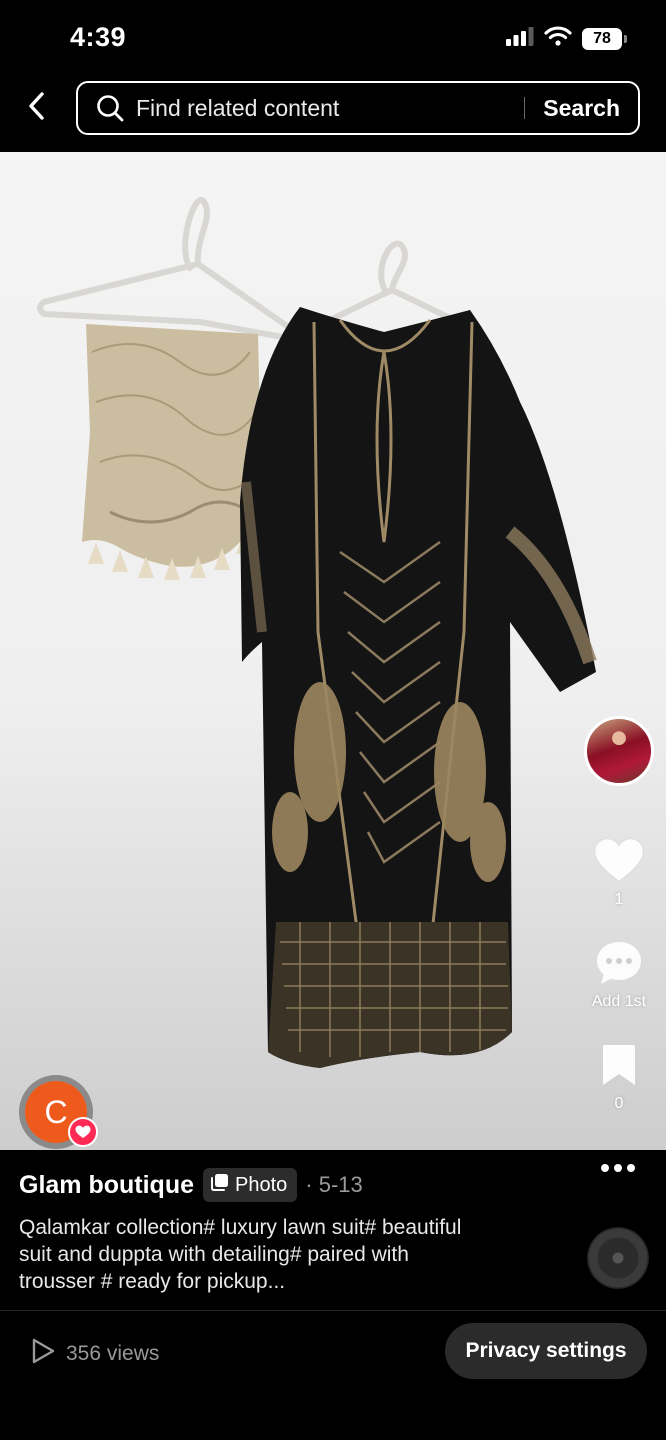  Describe the element at coordinates (106, 1185) in the screenshot. I see `author-name: Glam boutique` at that location.